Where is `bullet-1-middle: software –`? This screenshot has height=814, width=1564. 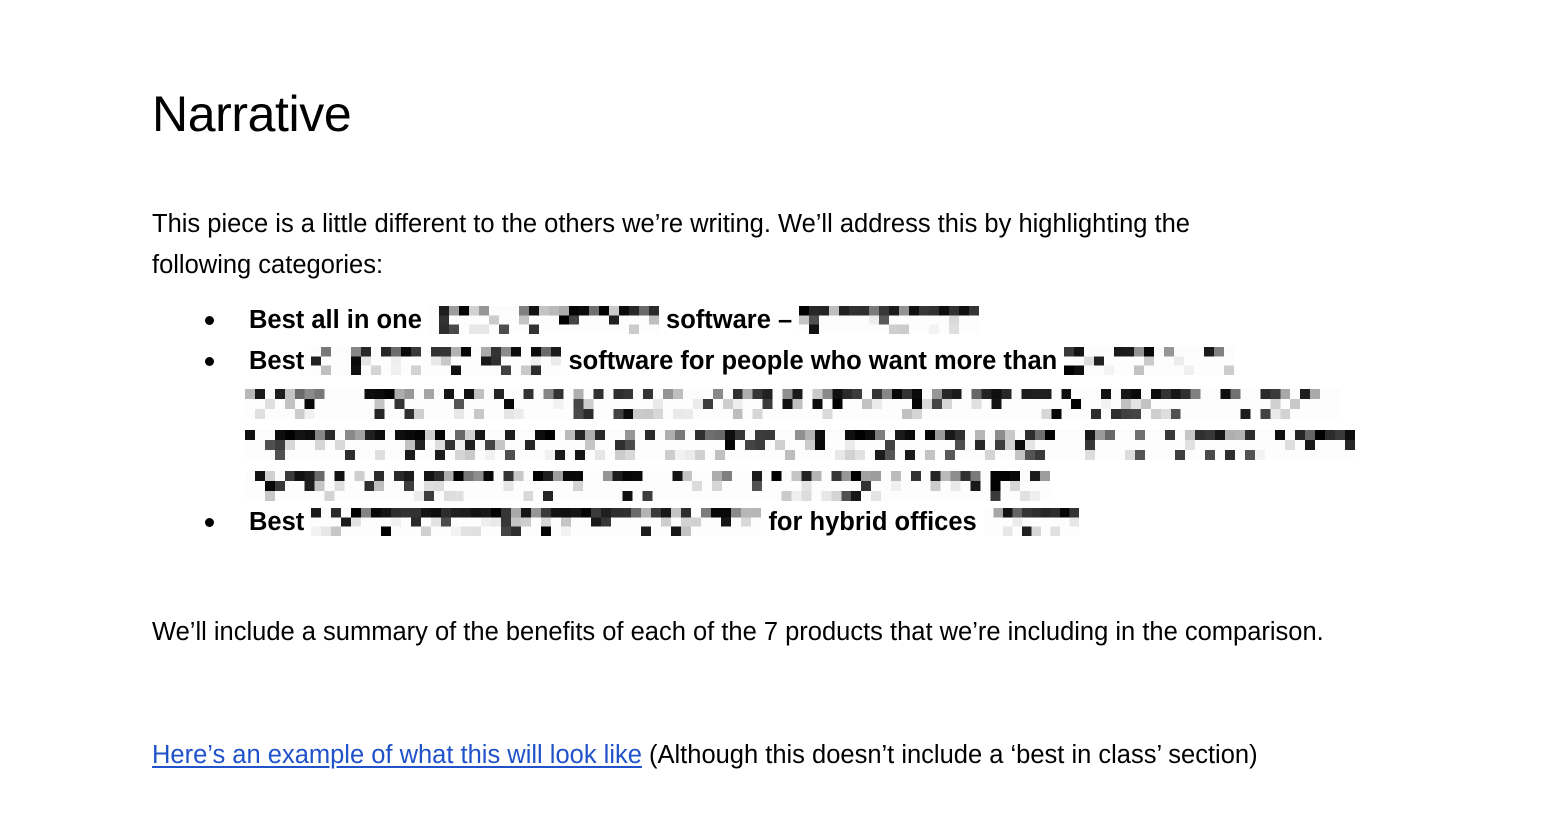
bullet-1-middle: software – is located at coordinates (729, 320).